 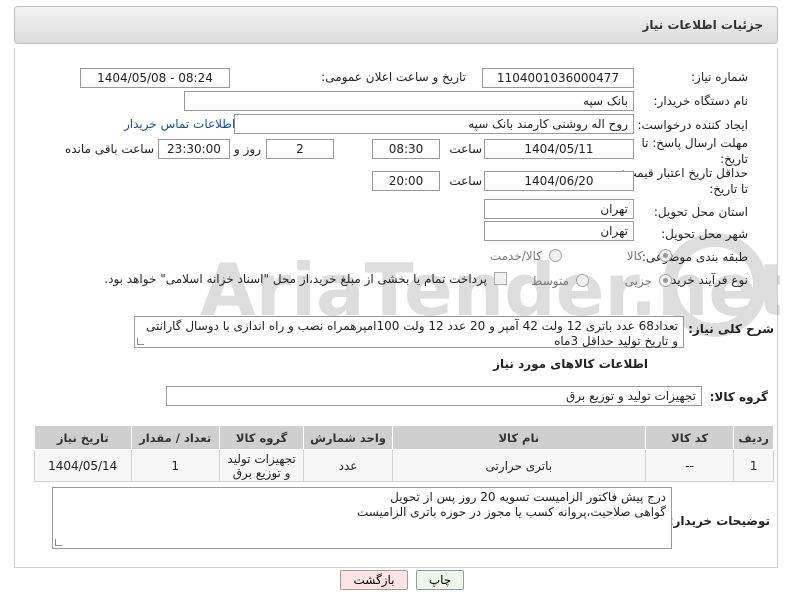 I want to click on validity-label-1: حداقل تاریخ اعتبار قیمت:, so click(x=684, y=173).